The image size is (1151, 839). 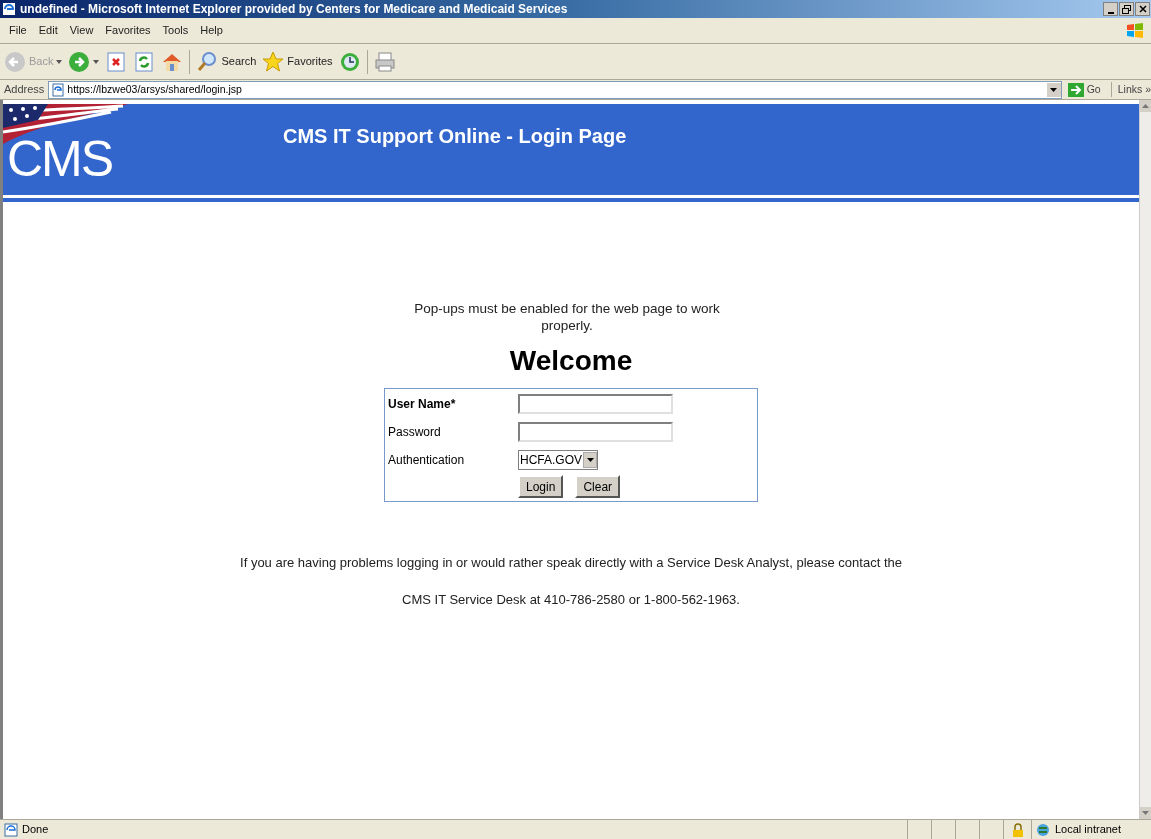 I want to click on status-text: Done, so click(x=35, y=830).